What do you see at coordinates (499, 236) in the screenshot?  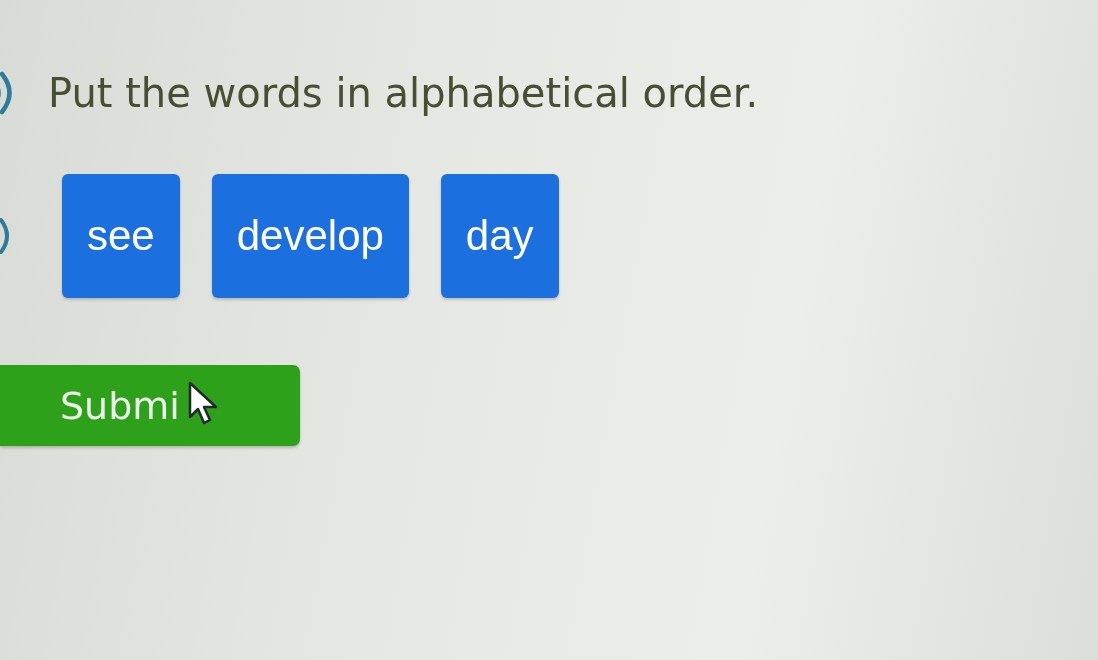 I see `word-tile: day` at bounding box center [499, 236].